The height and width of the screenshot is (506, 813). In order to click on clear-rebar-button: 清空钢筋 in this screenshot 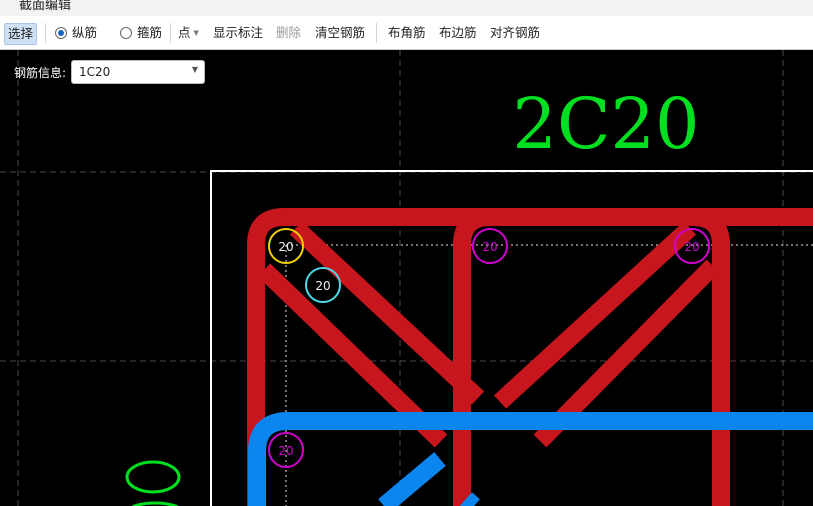, I will do `click(340, 32)`.